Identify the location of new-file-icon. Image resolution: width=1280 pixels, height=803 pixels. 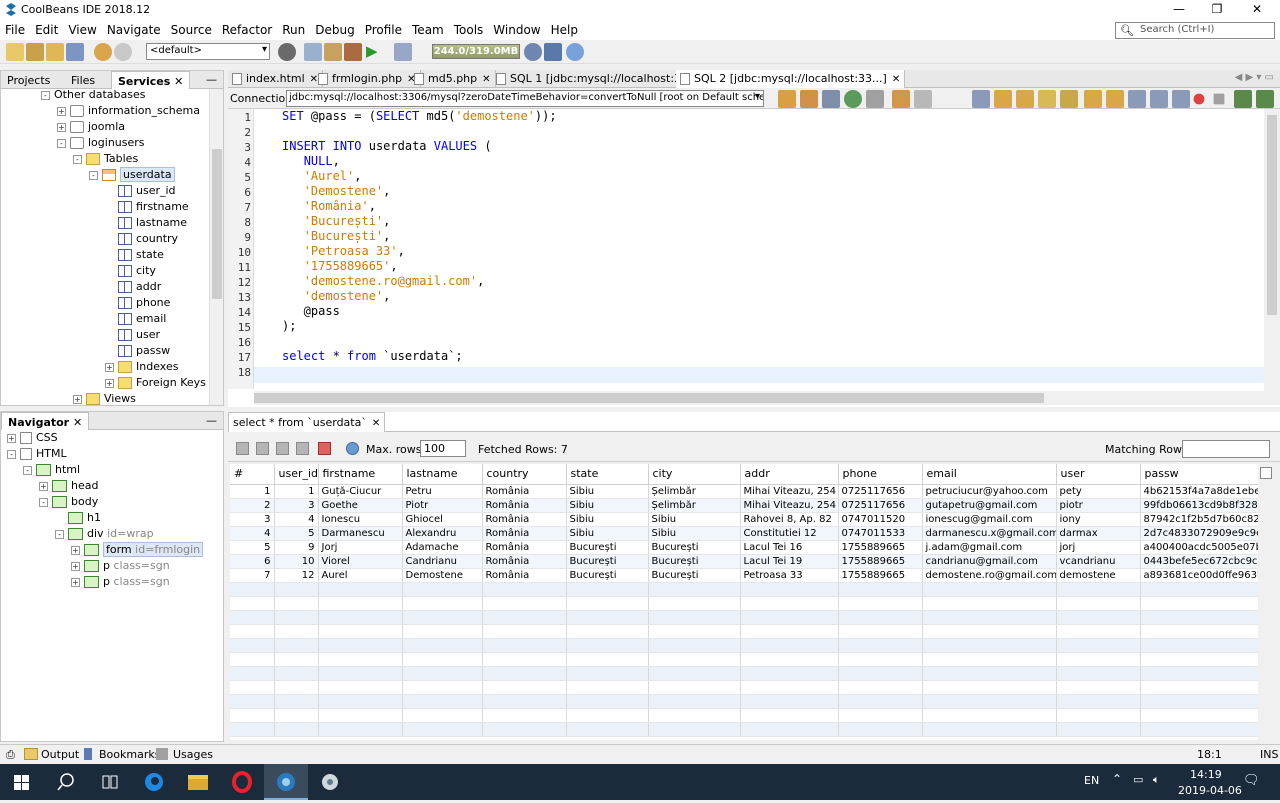
(15, 52).